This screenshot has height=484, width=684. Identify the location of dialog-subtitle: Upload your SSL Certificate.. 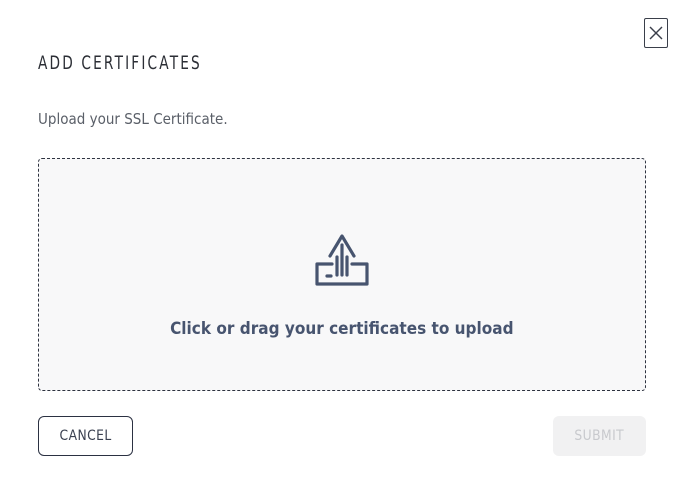
(133, 119).